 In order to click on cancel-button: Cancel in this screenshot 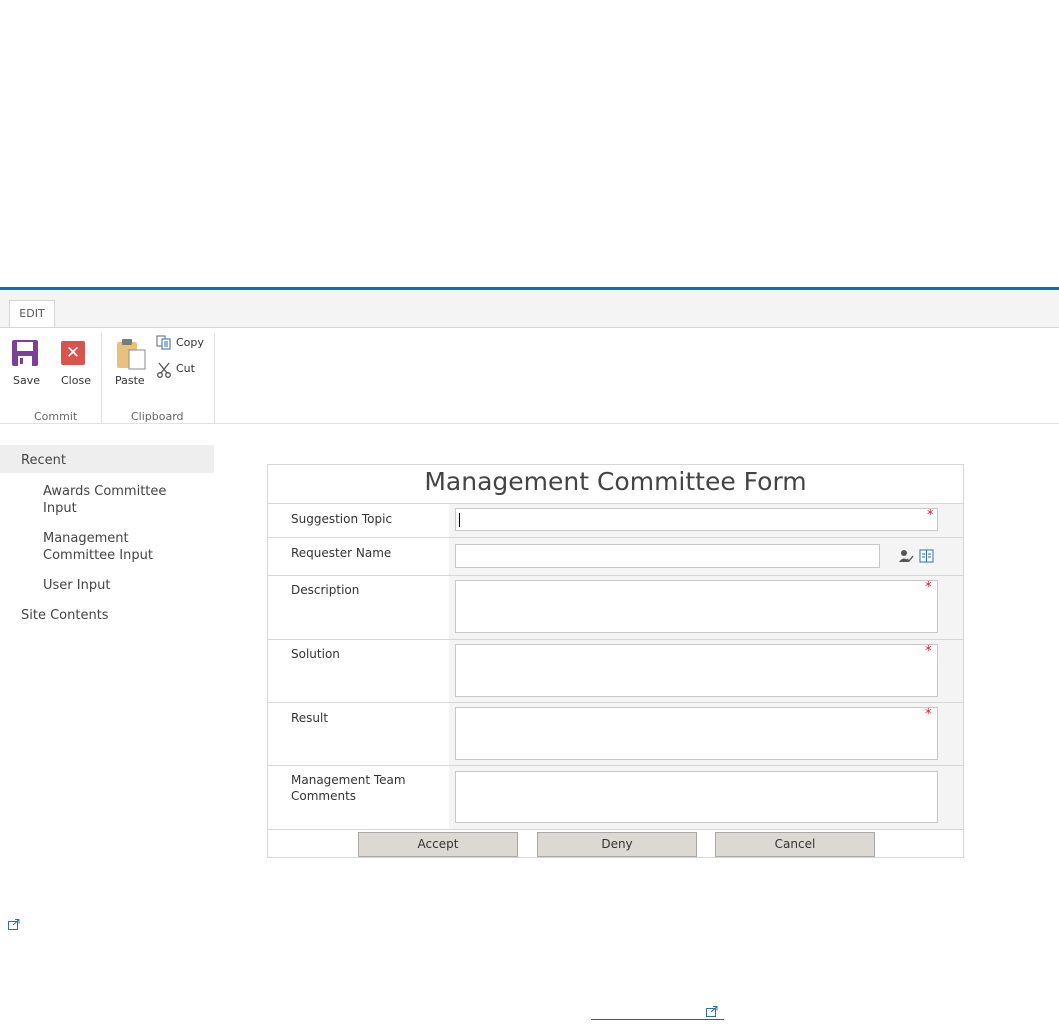, I will do `click(795, 844)`.